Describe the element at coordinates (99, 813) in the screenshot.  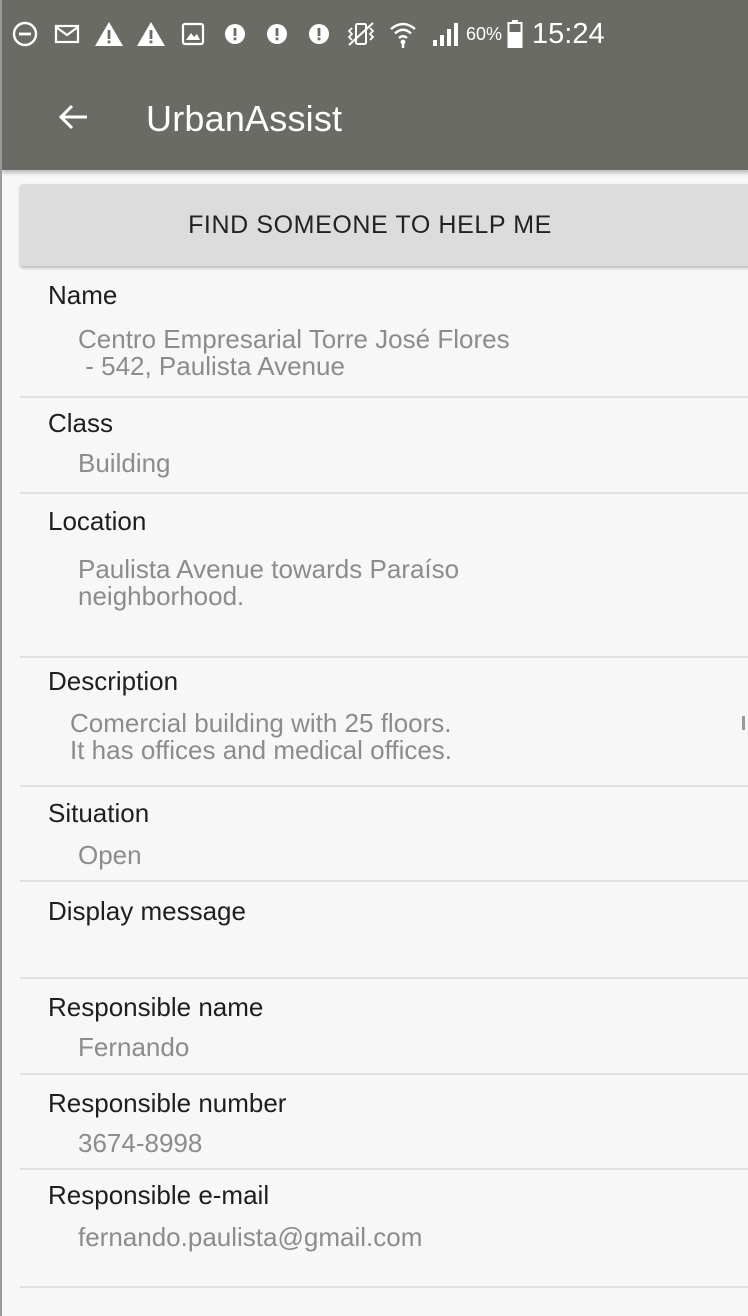
I see `field-label: Situation` at that location.